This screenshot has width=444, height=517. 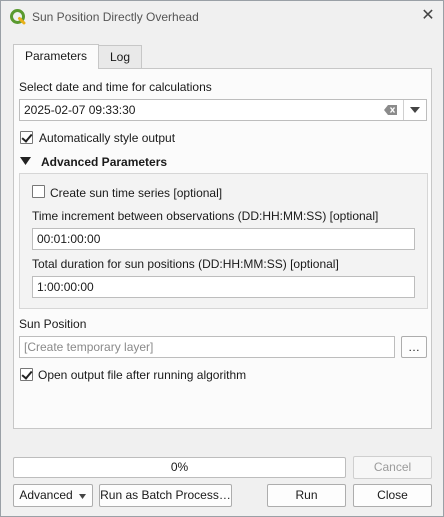 I want to click on window-title: Sun Position Directly Overhead, so click(x=115, y=17).